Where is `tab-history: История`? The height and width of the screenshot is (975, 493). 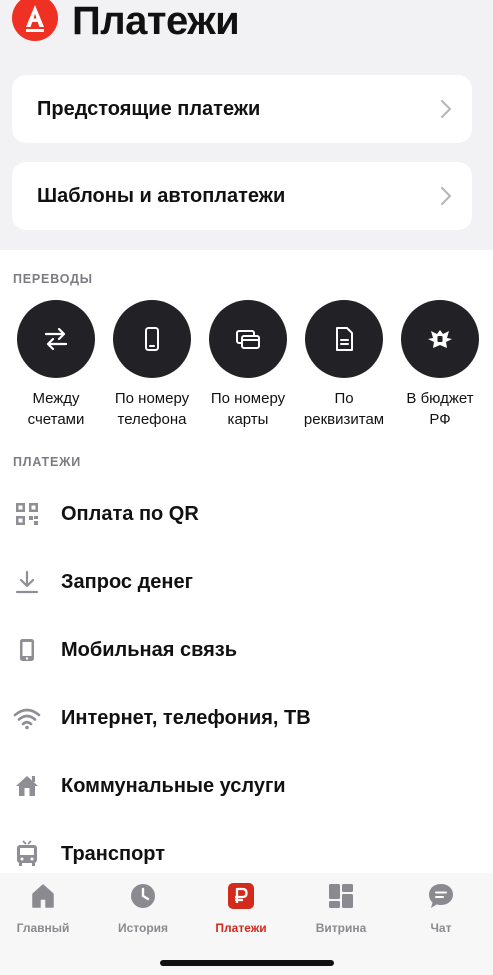
tab-history: История is located at coordinates (143, 908).